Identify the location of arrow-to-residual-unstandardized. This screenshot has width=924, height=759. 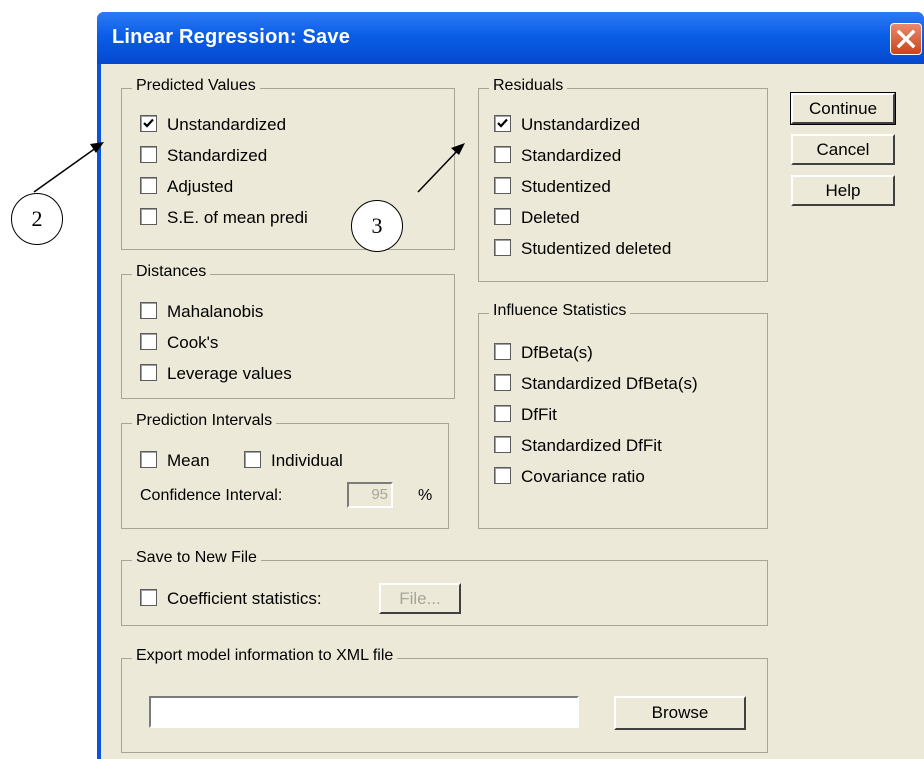
(441, 168).